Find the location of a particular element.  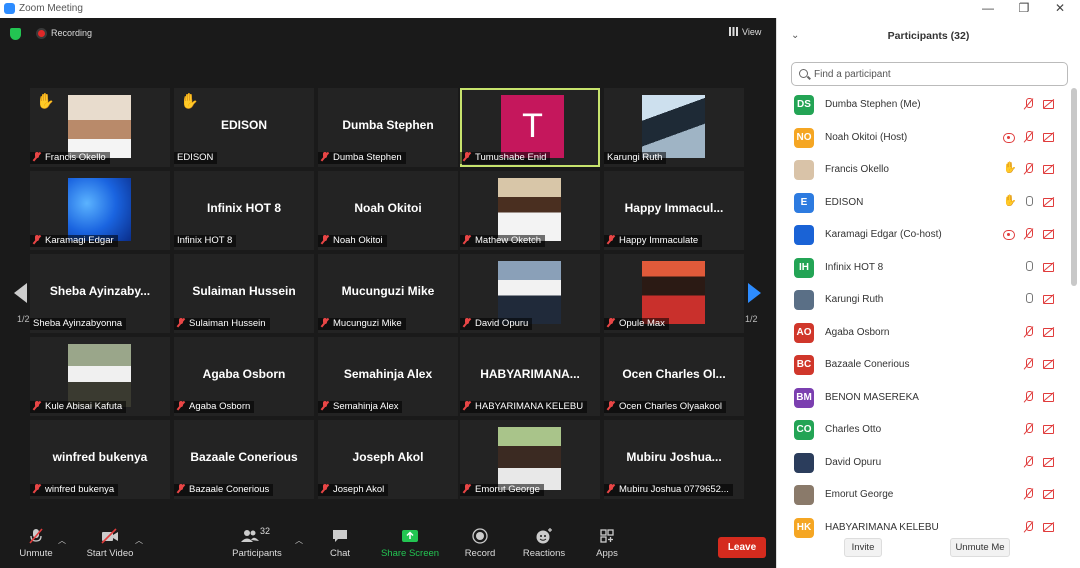

participant-row: Karamagi Edgar (Co-host) is located at coordinates (926, 234).